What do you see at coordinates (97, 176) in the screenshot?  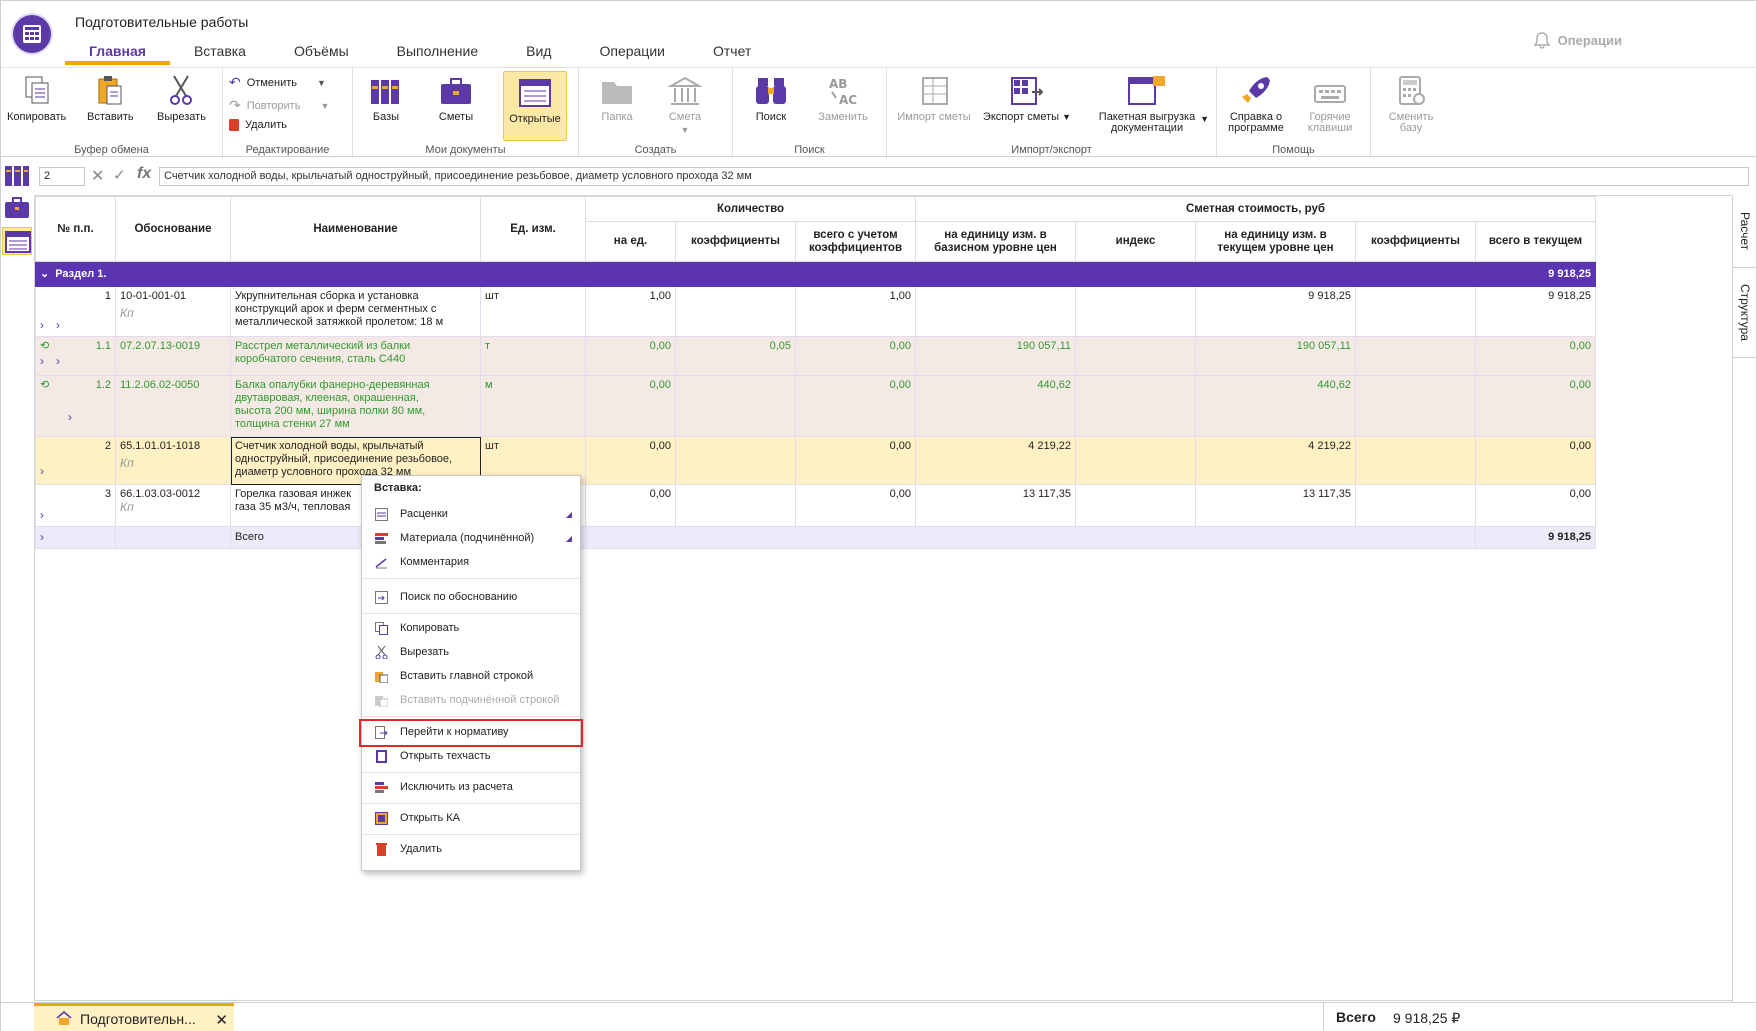 I see `cancel-edit-icon: ✕` at bounding box center [97, 176].